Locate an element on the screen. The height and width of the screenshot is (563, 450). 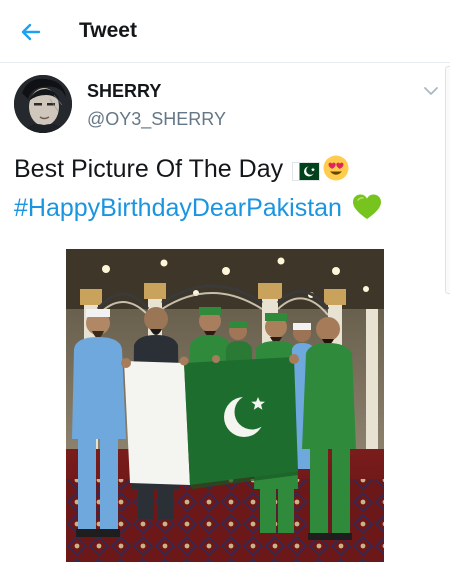
author-handle: @OY3_SHERRY is located at coordinates (156, 119).